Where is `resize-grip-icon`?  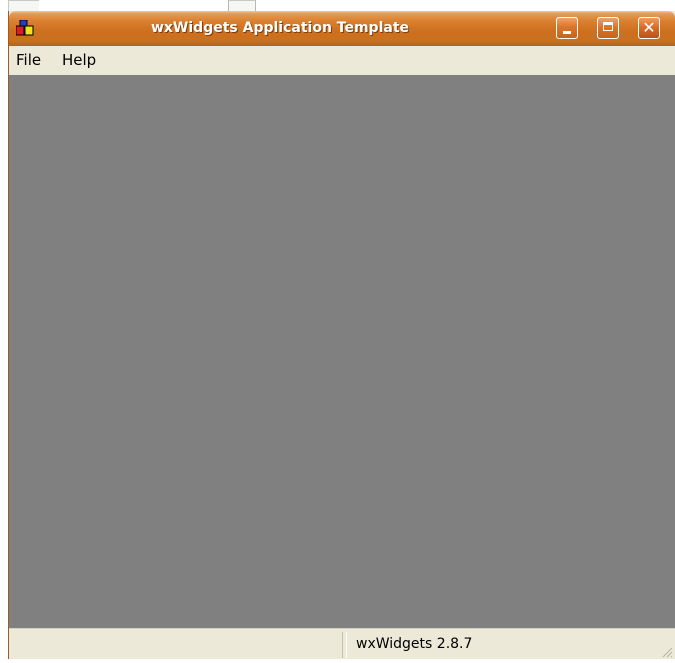
resize-grip-icon is located at coordinates (667, 651).